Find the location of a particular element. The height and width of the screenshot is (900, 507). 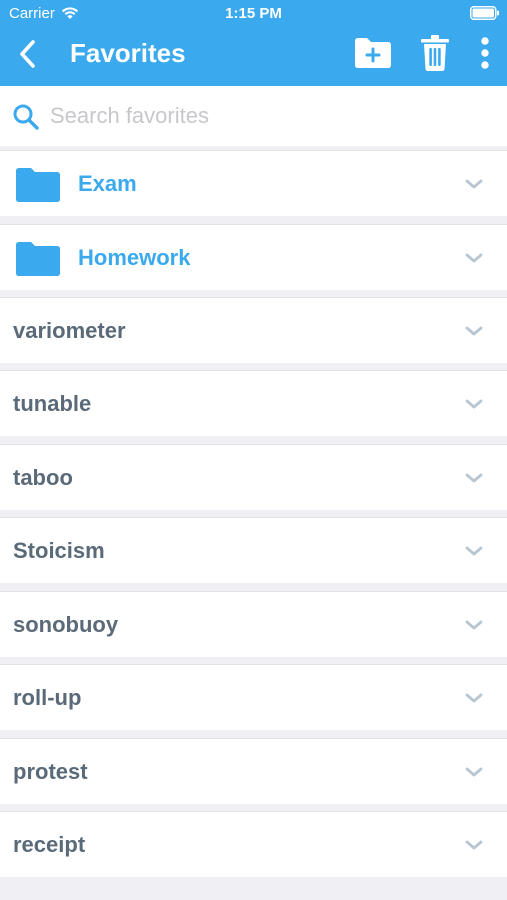

word-row: protest is located at coordinates (253, 771).